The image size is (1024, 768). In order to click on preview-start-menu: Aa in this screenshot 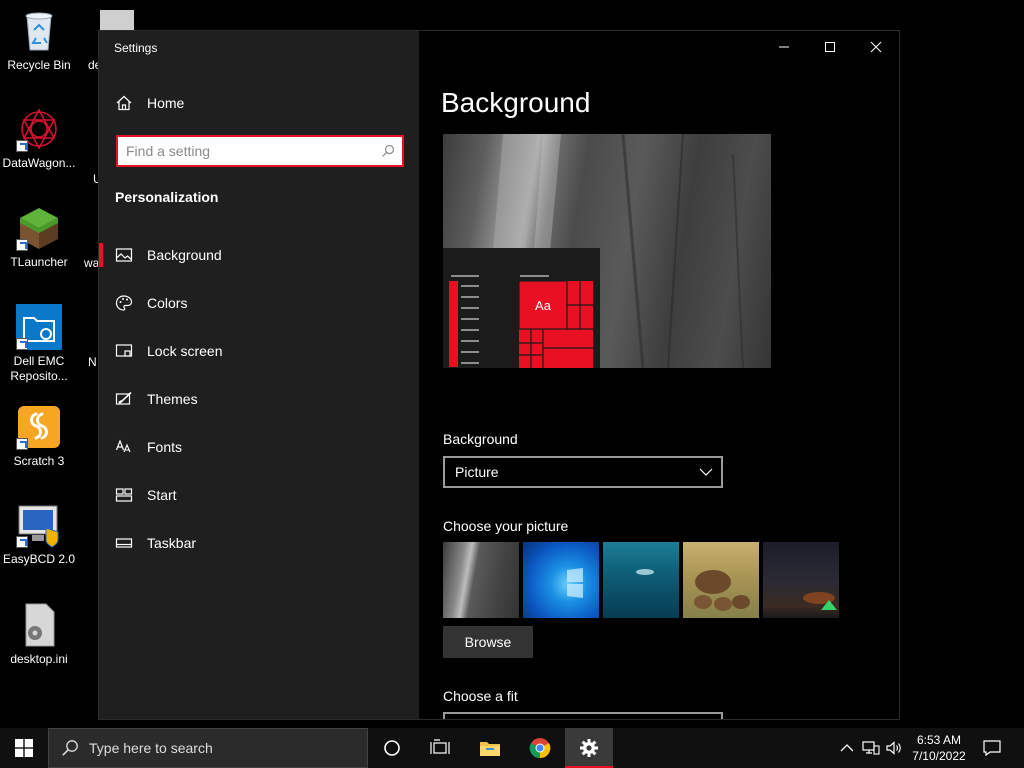, I will do `click(521, 308)`.